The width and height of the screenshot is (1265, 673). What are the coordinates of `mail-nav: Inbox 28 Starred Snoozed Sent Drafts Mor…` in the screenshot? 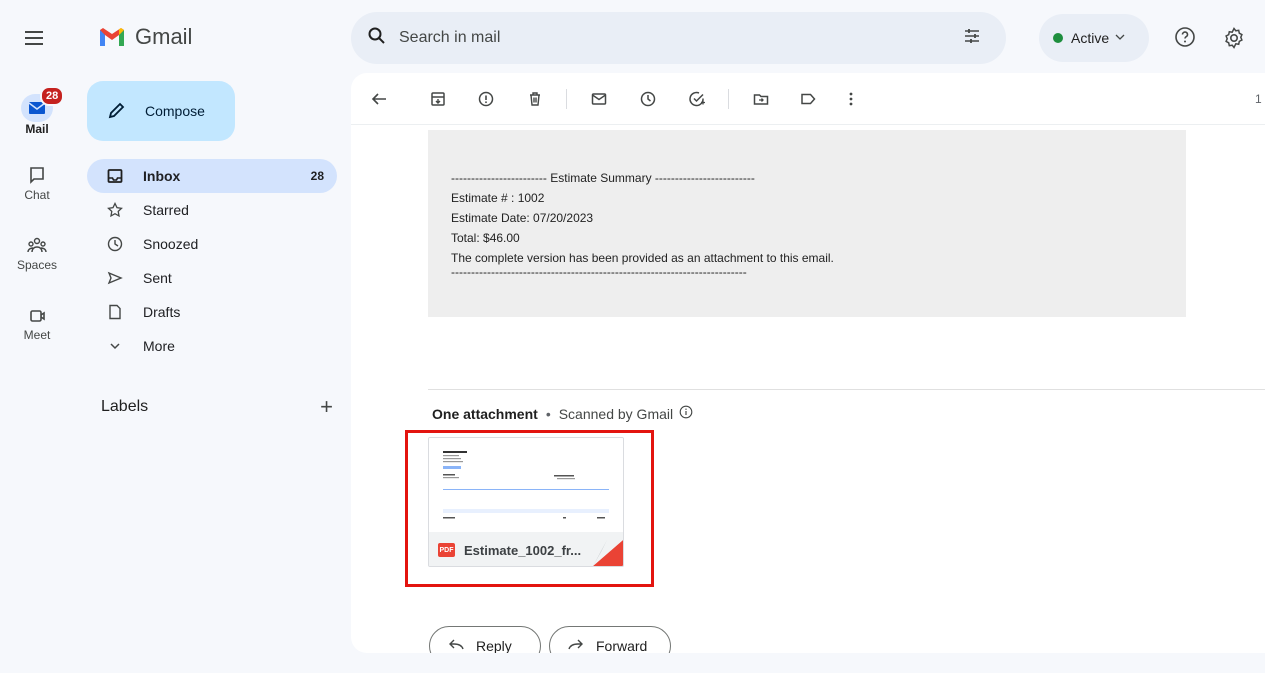 It's located at (212, 261).